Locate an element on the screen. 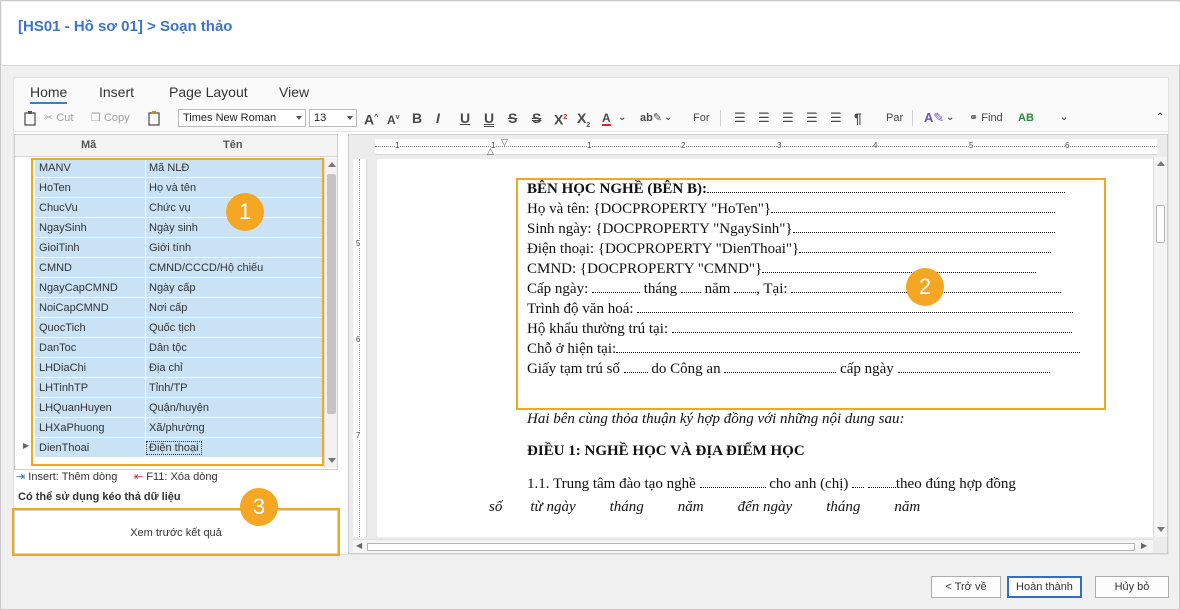  indent-marker-icon: ▽ is located at coordinates (504, 142).